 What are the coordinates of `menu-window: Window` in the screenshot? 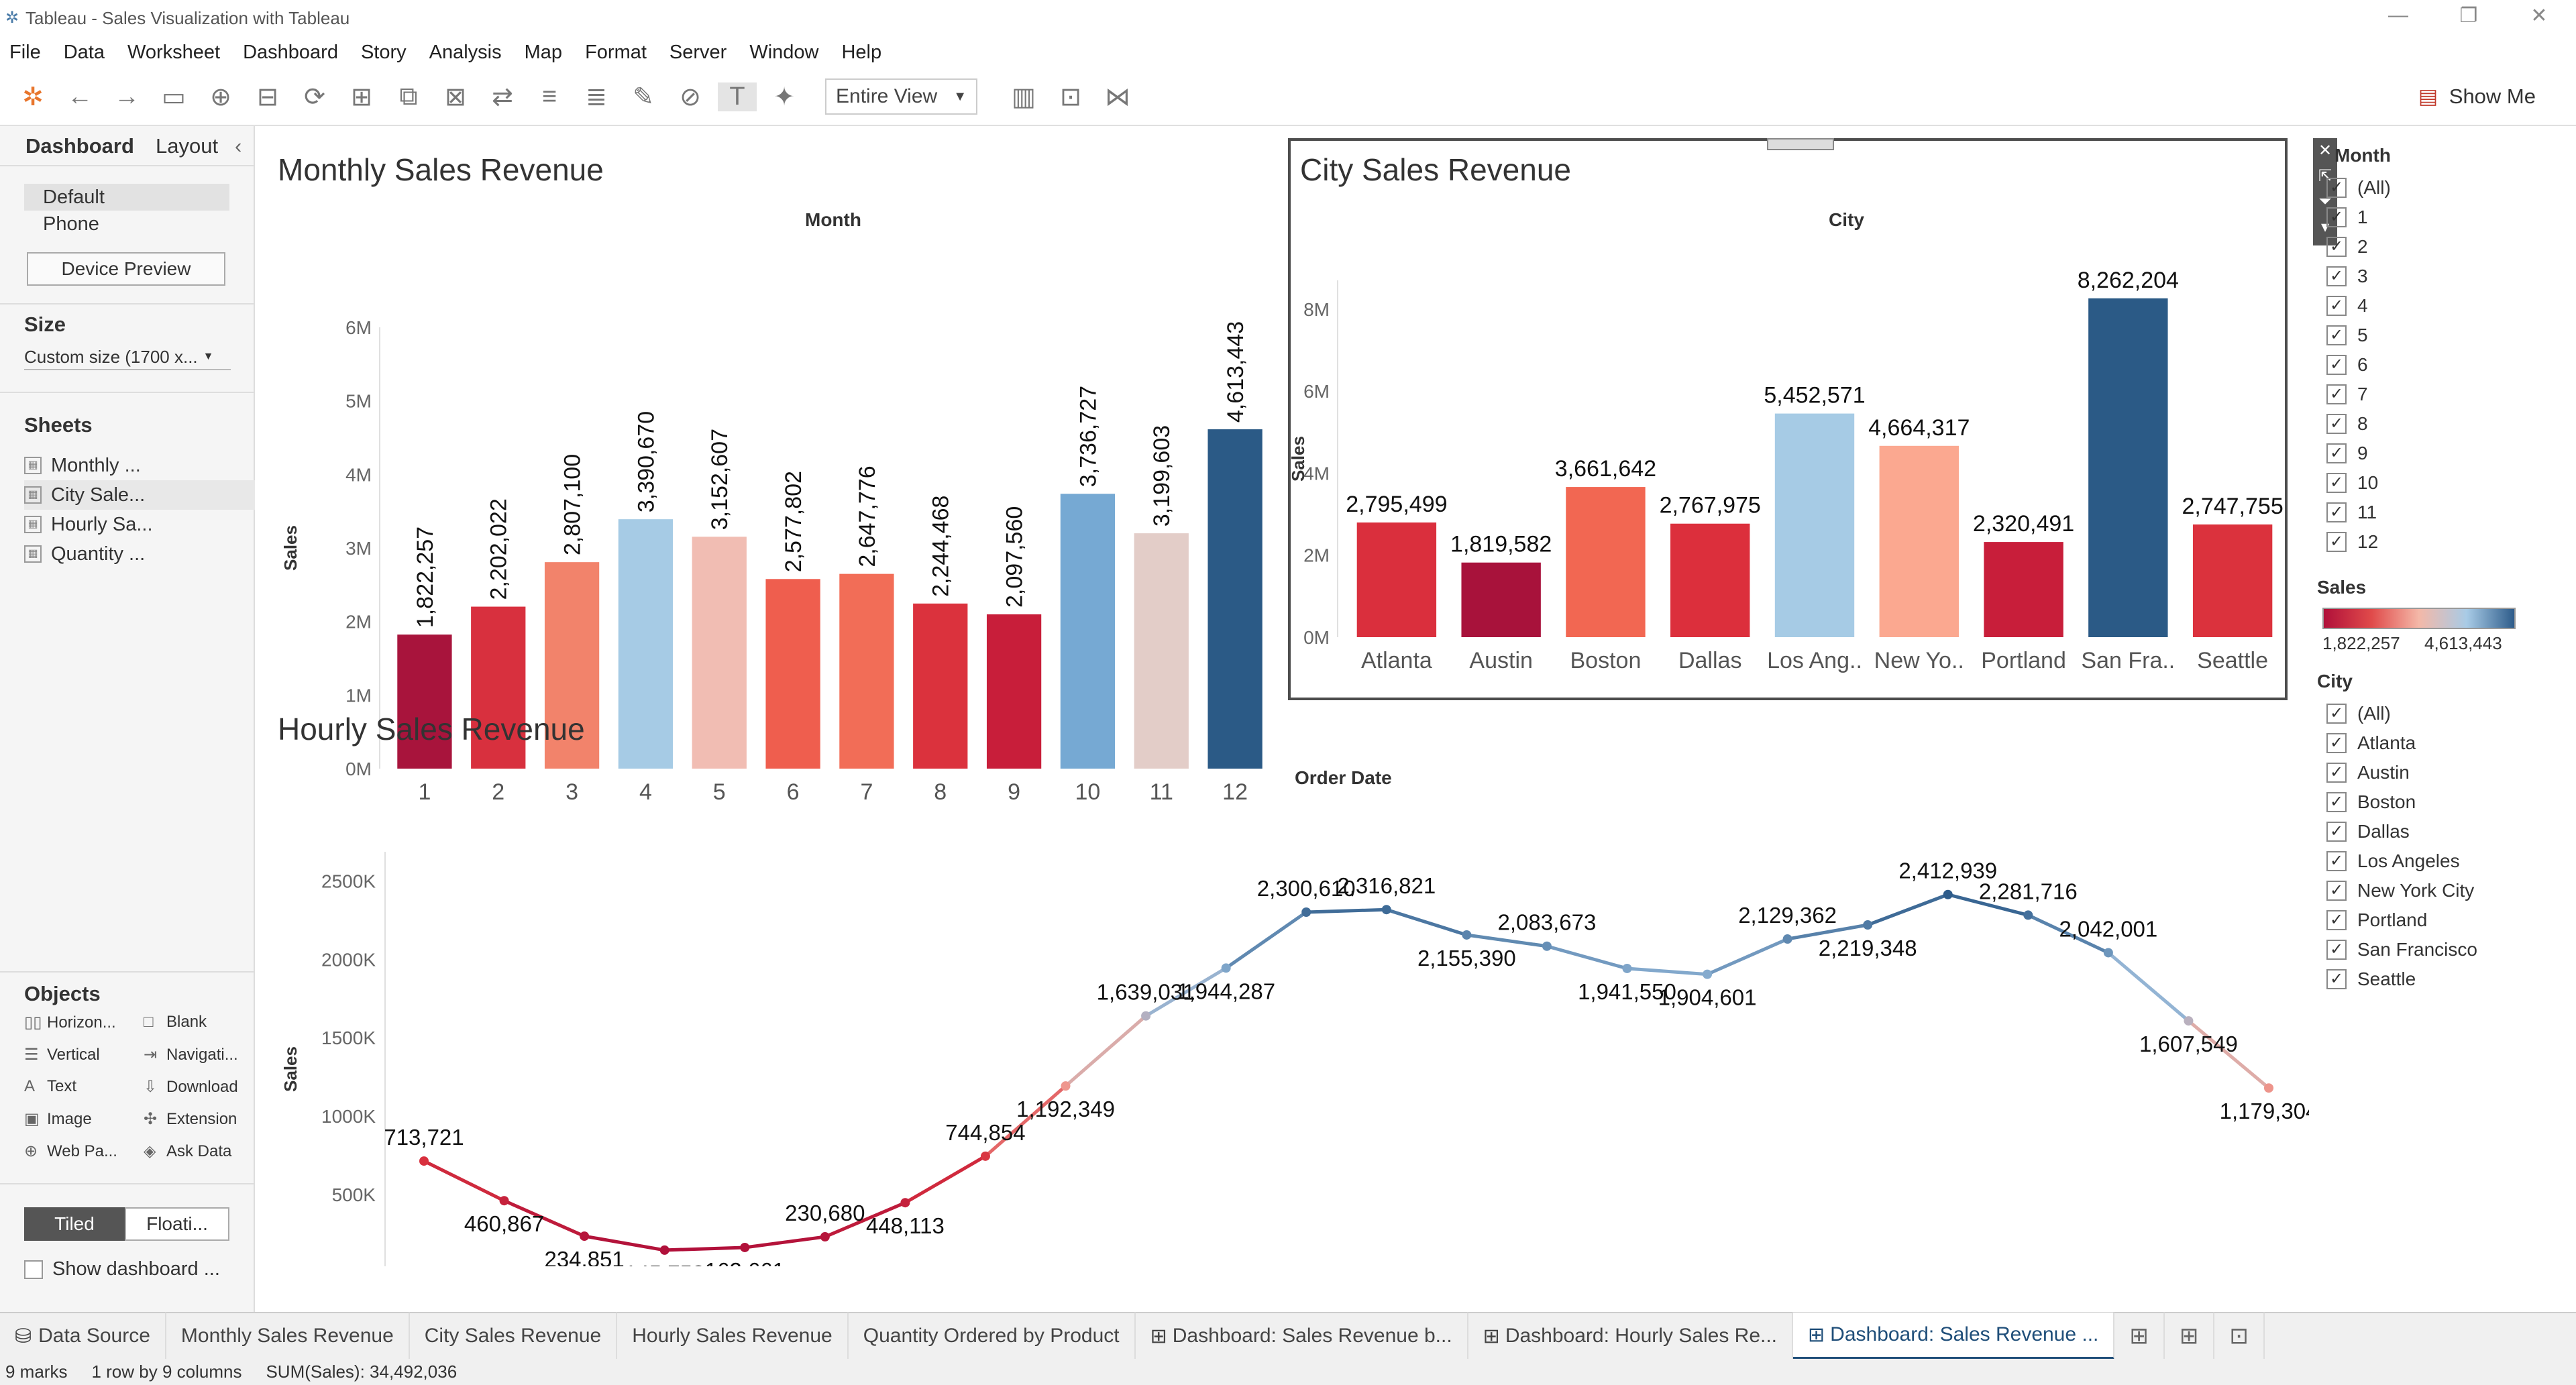 It's located at (783, 53).